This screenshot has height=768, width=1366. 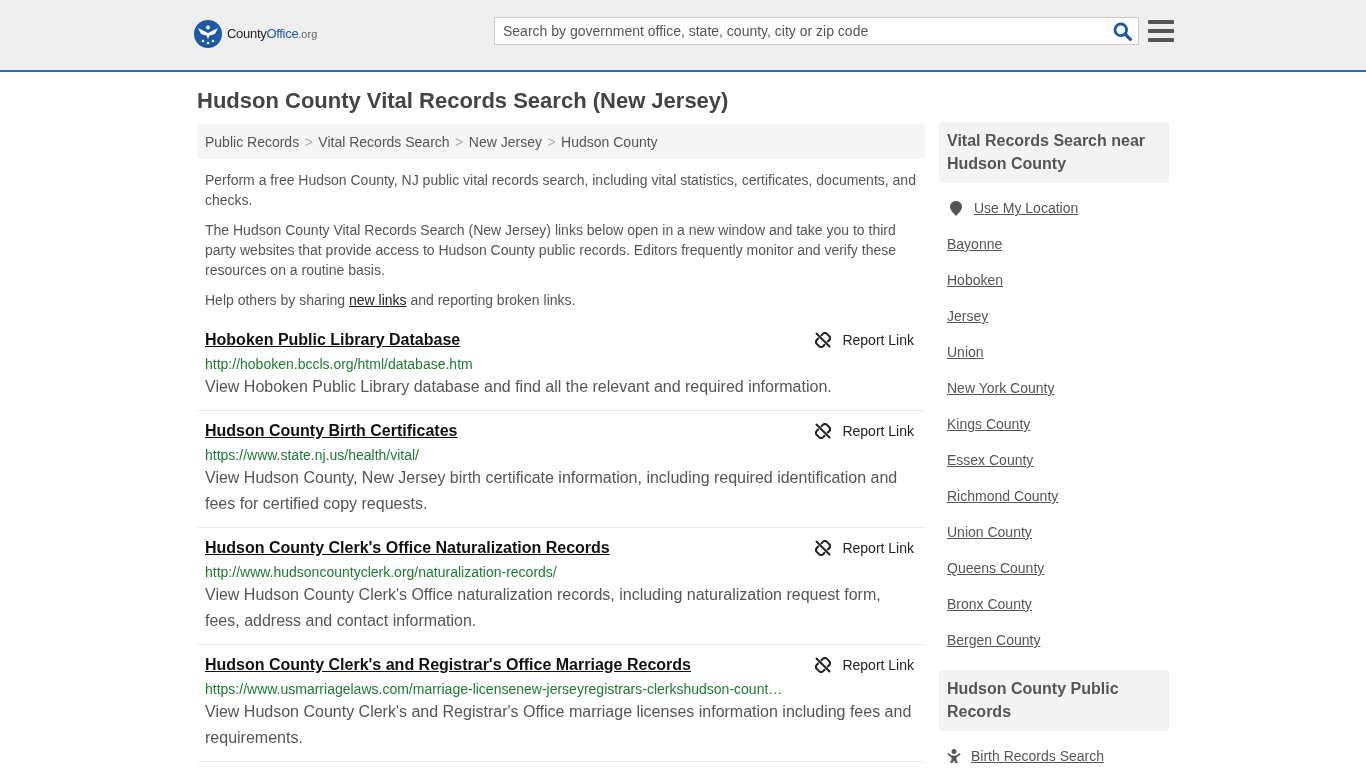 What do you see at coordinates (1001, 388) in the screenshot?
I see `sidebar-link: New York County` at bounding box center [1001, 388].